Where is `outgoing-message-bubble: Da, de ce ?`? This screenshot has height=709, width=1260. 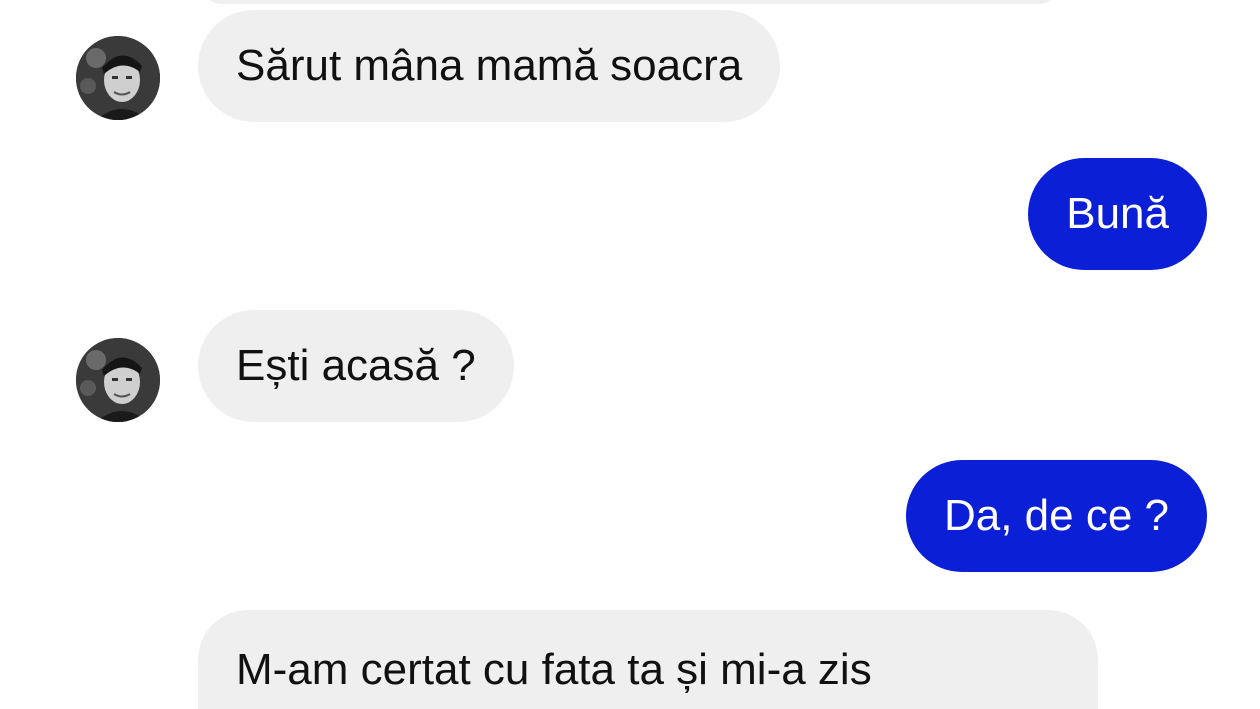
outgoing-message-bubble: Da, de ce ? is located at coordinates (1056, 516).